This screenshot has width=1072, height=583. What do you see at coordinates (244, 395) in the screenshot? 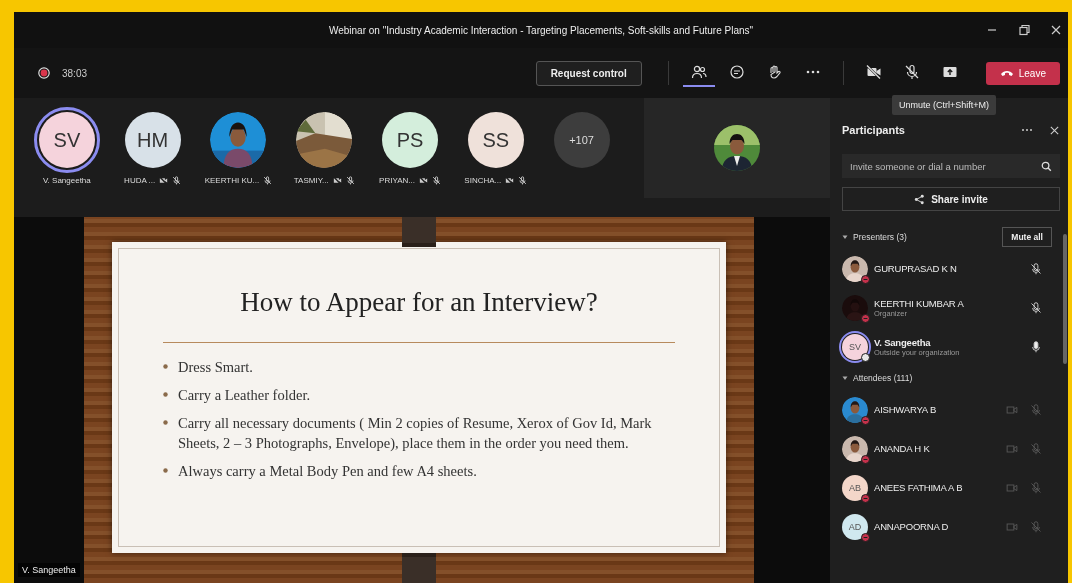
I see `slide-bullet: Carry a Leather folder.` at bounding box center [244, 395].